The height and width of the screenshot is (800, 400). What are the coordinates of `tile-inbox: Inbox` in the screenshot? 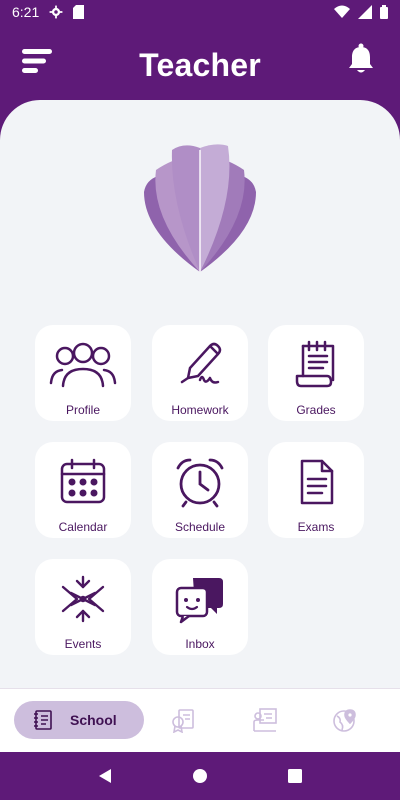 It's located at (200, 607).